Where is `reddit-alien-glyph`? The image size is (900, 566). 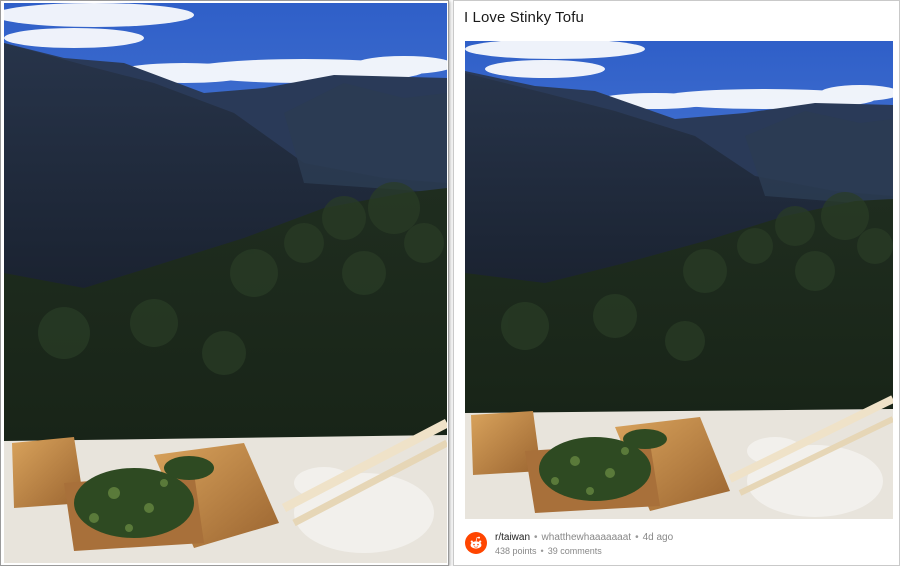
reddit-alien-glyph is located at coordinates (476, 542).